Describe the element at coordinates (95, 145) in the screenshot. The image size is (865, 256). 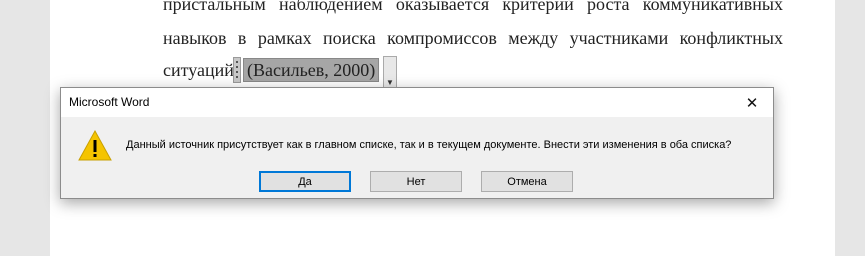
I see `warning-icon` at that location.